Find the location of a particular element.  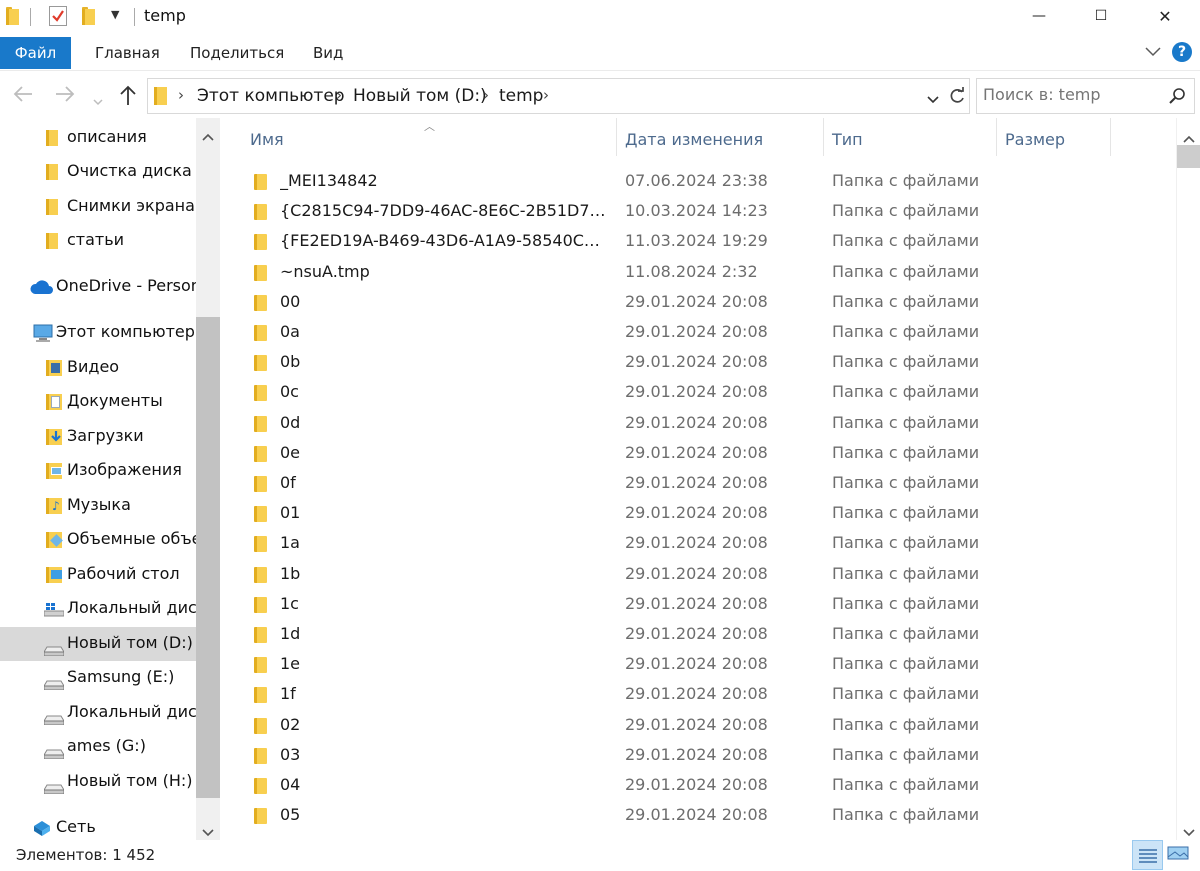

table-row: 05 29.01.2024 20:08 Папка с файлами is located at coordinates (710, 816).